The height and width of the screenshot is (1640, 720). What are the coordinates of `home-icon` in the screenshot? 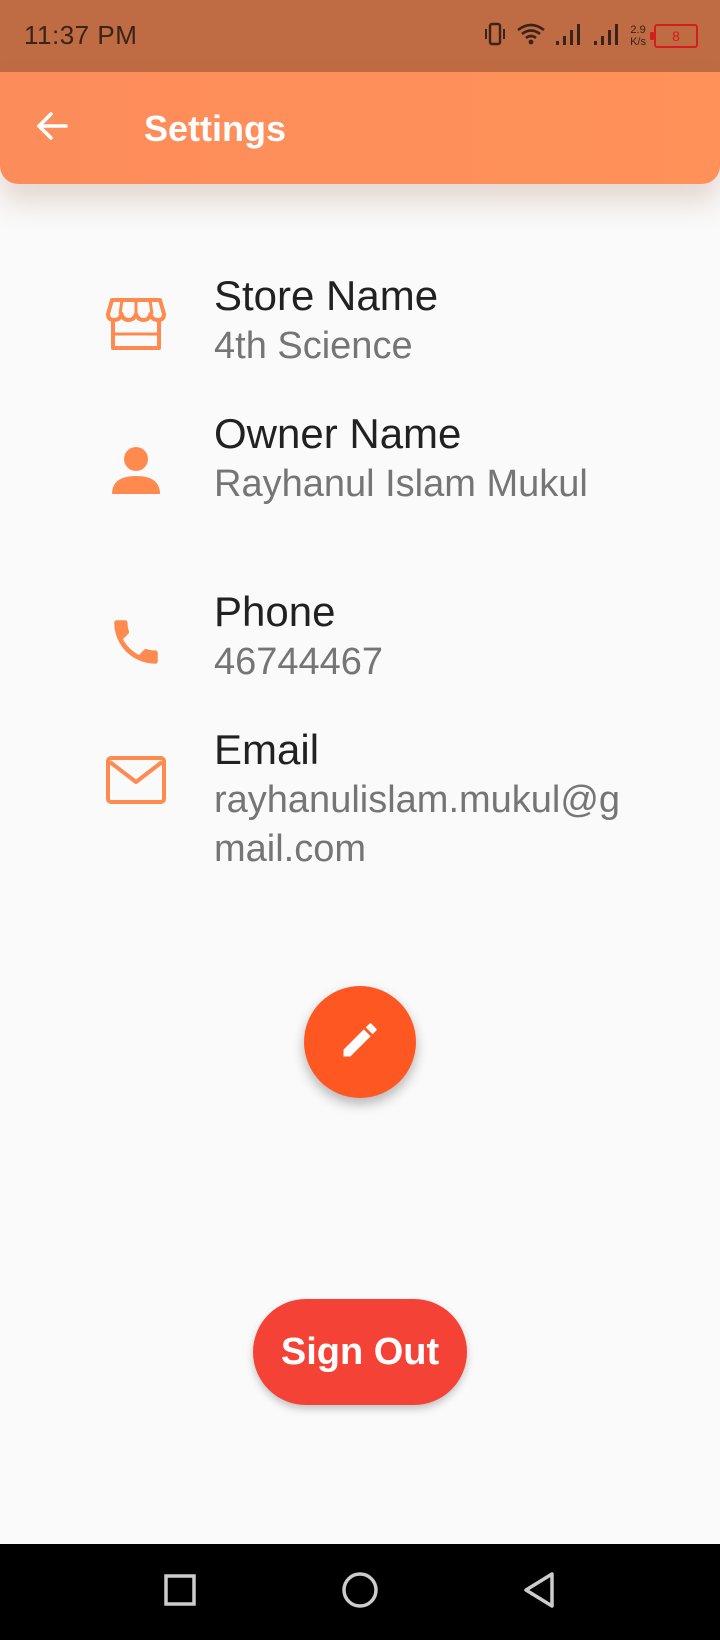 It's located at (360, 1592).